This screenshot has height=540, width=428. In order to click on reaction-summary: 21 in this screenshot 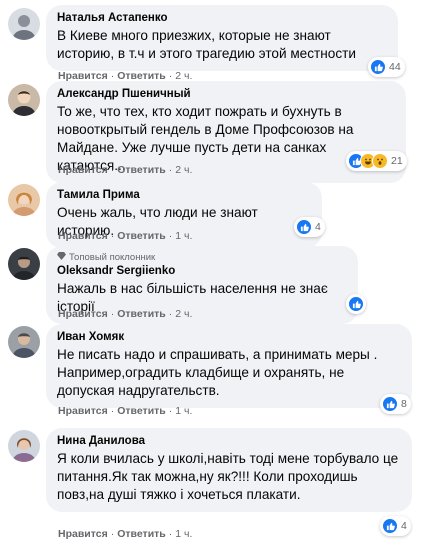, I will do `click(376, 161)`.